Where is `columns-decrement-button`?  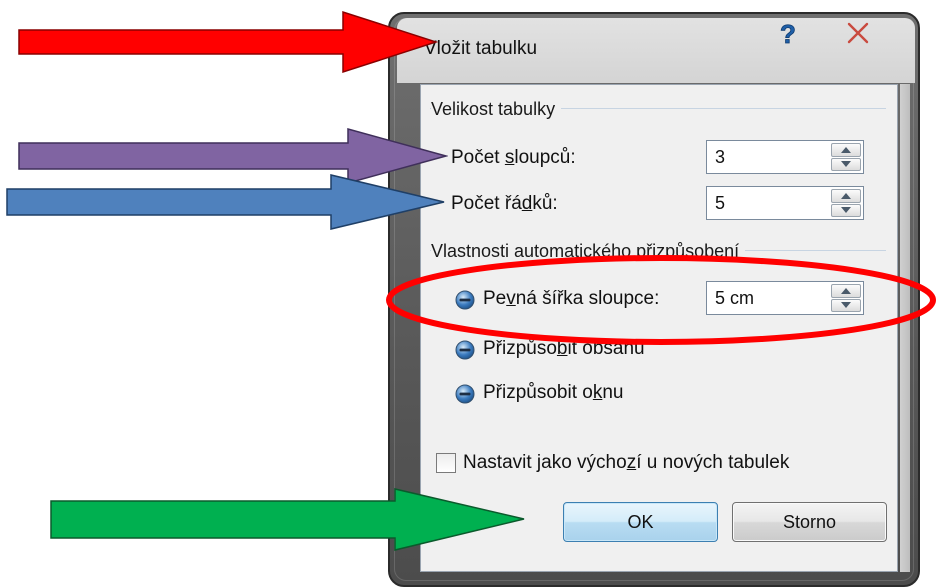 columns-decrement-button is located at coordinates (846, 164).